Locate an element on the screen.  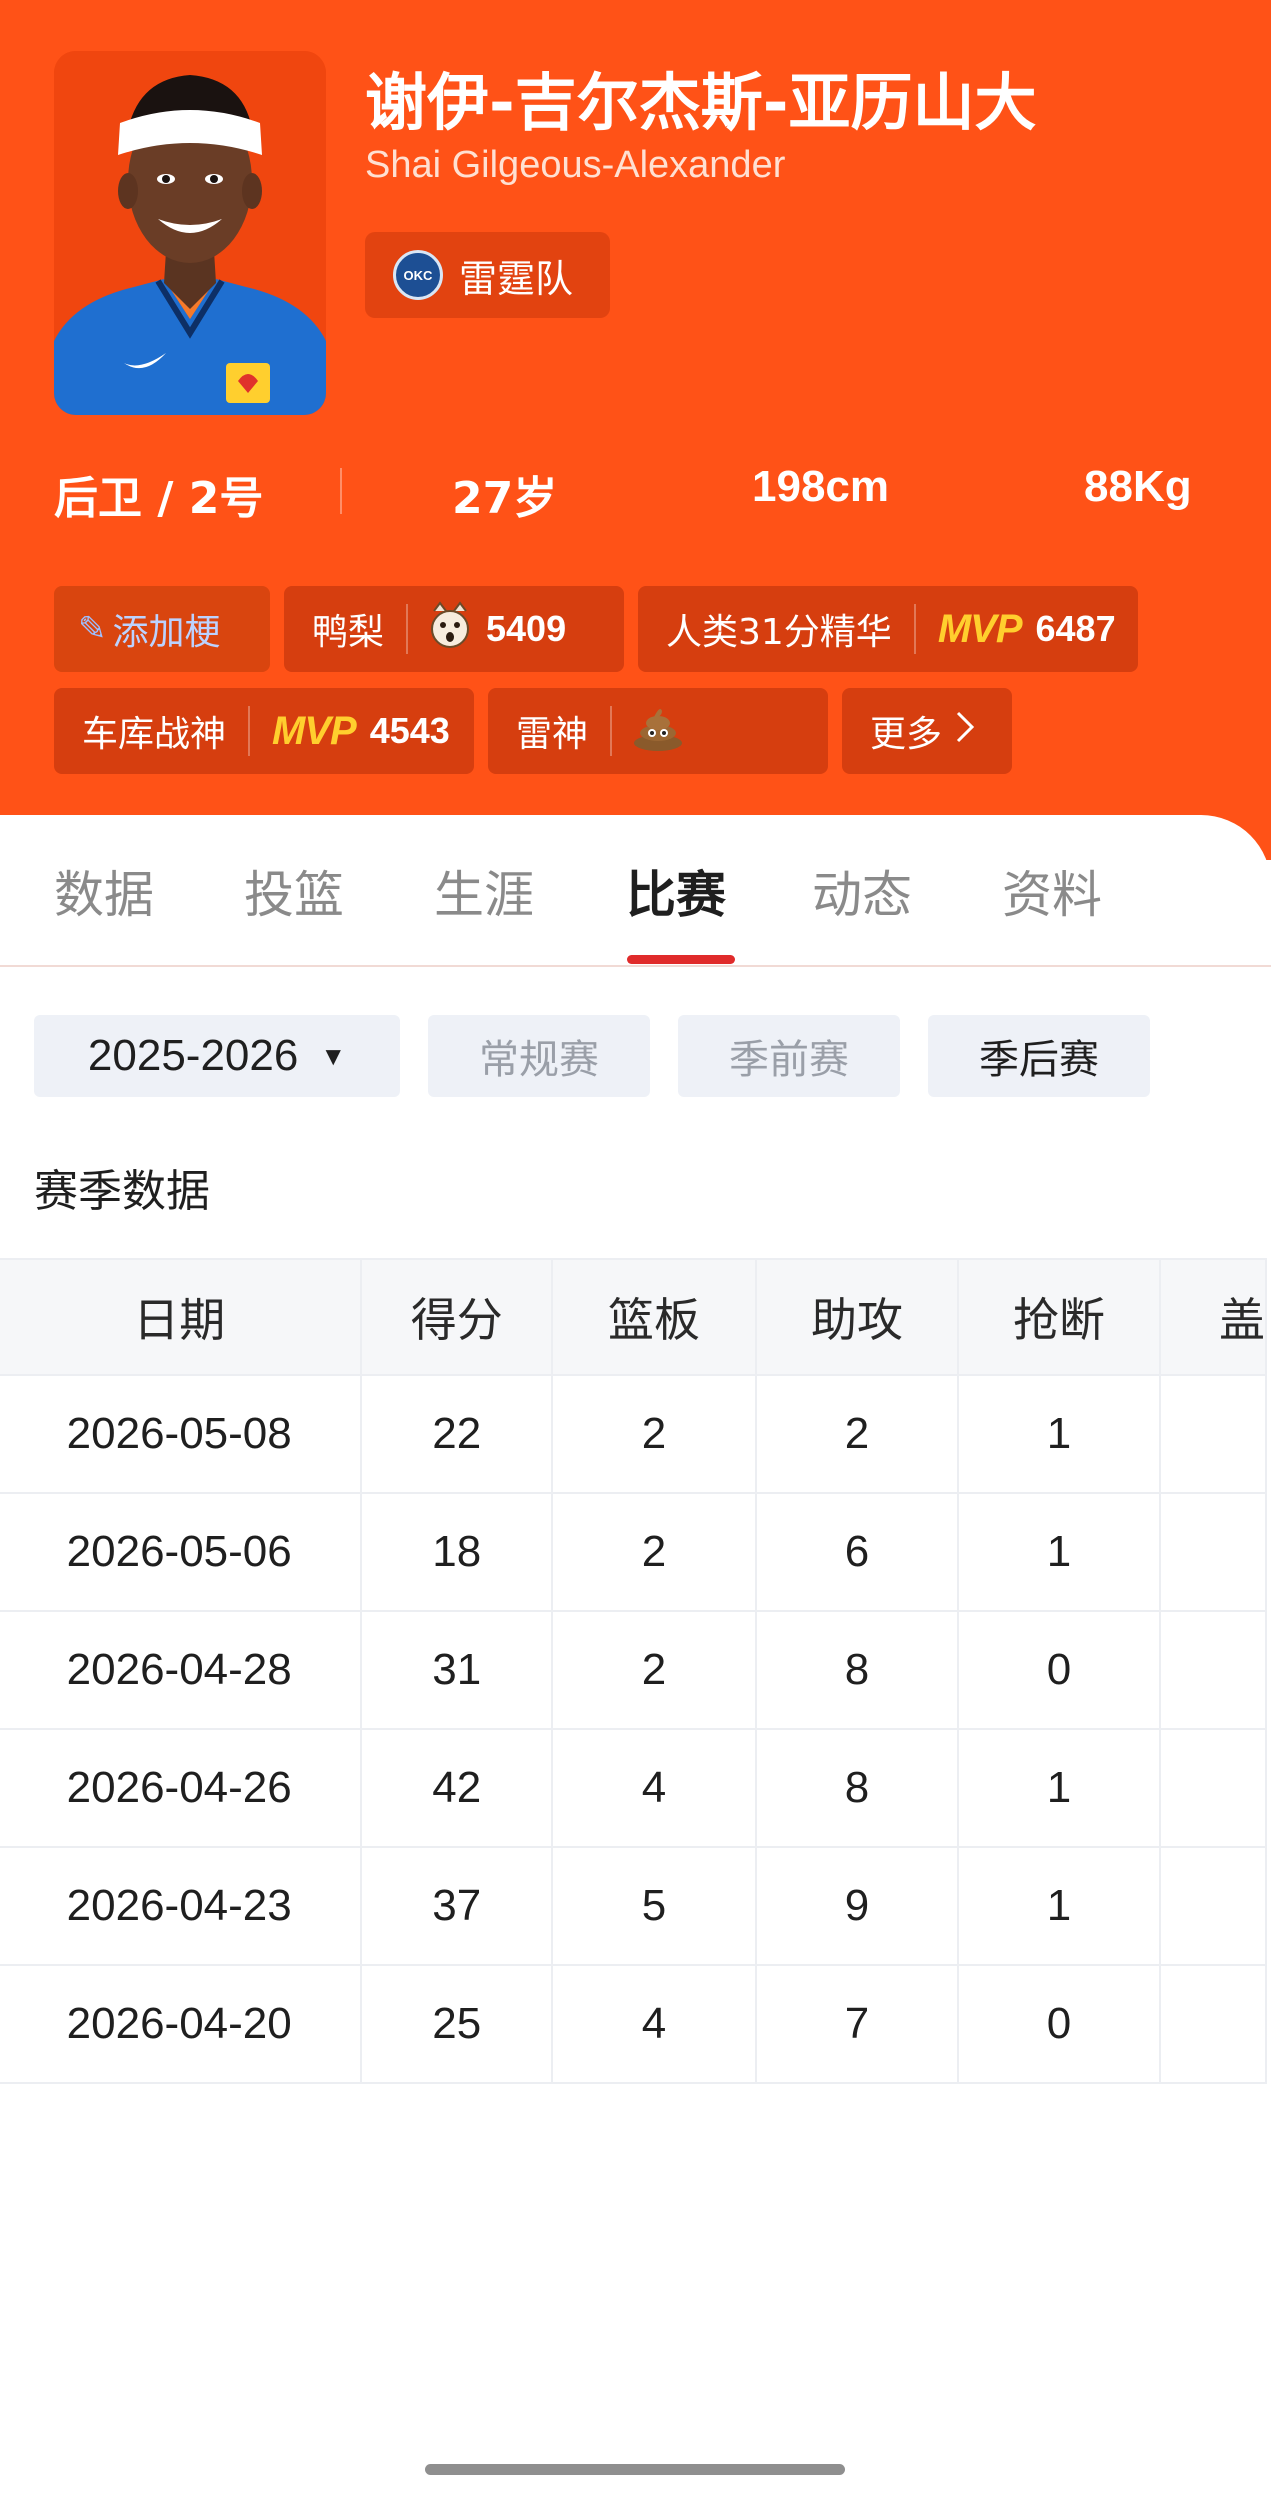
pencil-icon: ✎ is located at coordinates (92, 629).